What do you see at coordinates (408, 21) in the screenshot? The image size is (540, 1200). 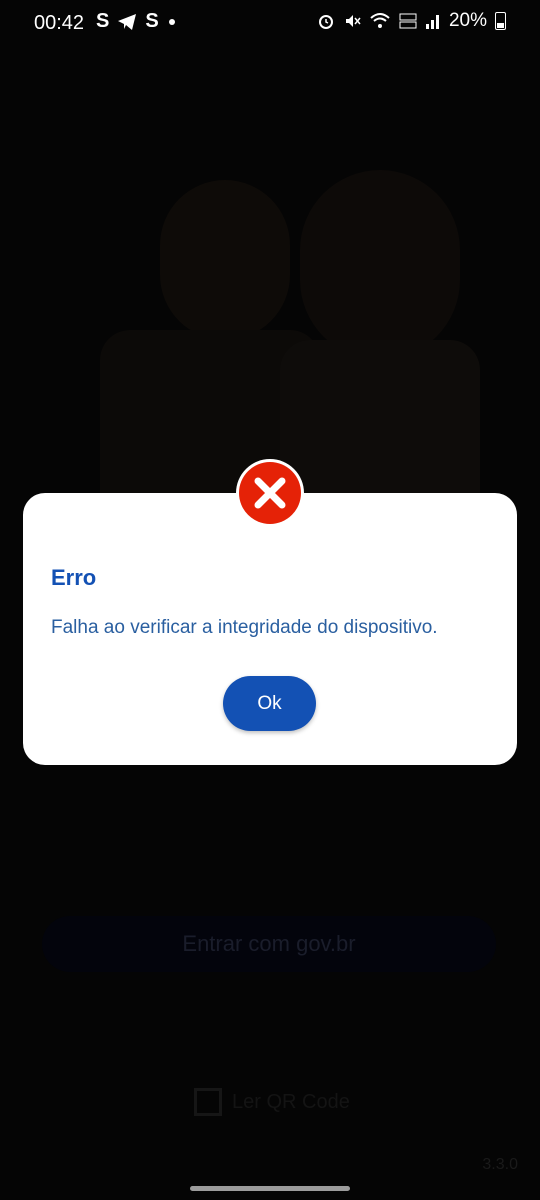 I see `volte-icon` at bounding box center [408, 21].